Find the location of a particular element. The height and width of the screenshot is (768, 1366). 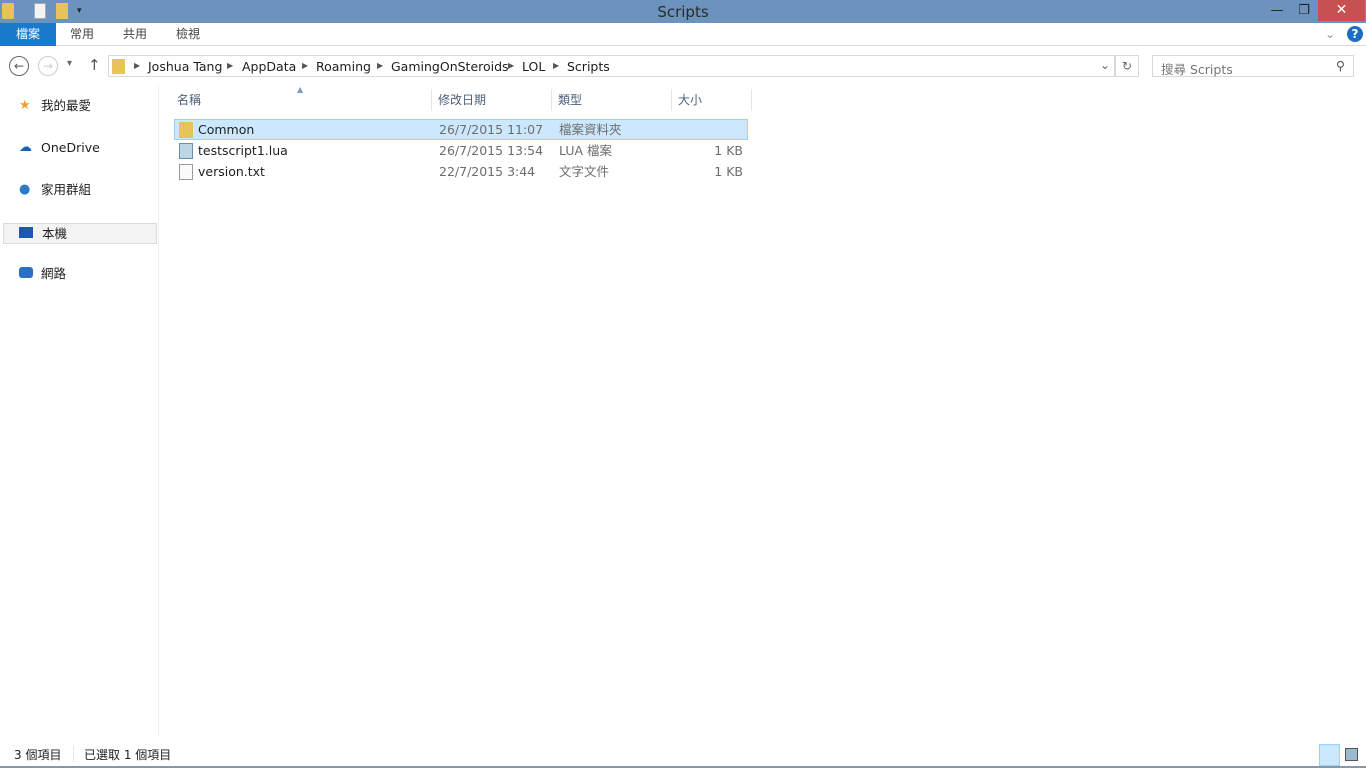

breadcrumb-item: Roaming is located at coordinates (343, 66).